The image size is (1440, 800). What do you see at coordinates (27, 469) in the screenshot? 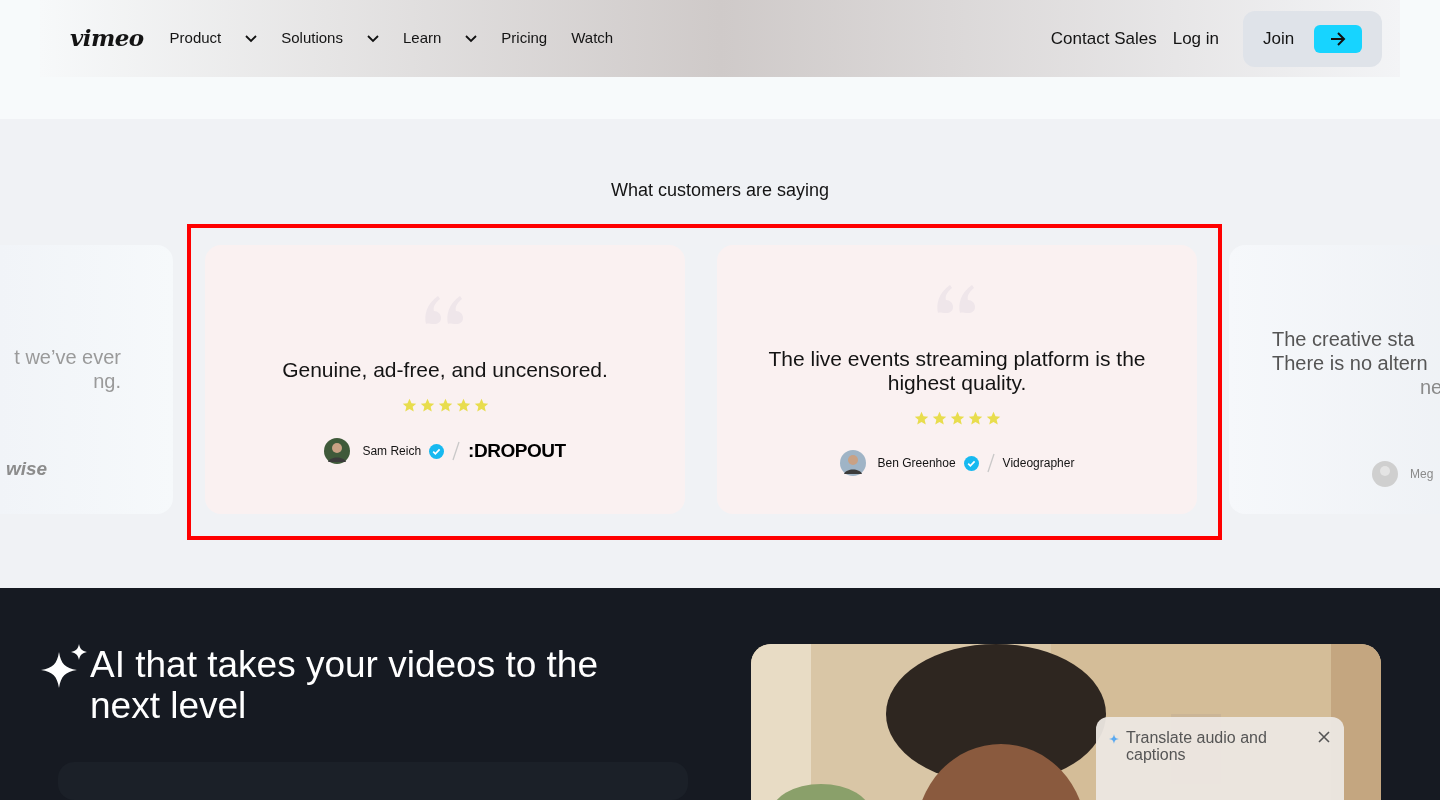
I see `brand-logo: wise` at bounding box center [27, 469].